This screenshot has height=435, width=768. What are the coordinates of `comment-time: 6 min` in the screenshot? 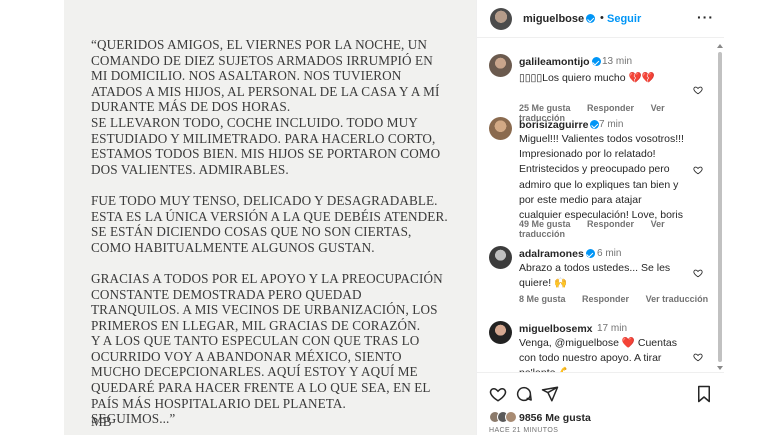 It's located at (609, 253).